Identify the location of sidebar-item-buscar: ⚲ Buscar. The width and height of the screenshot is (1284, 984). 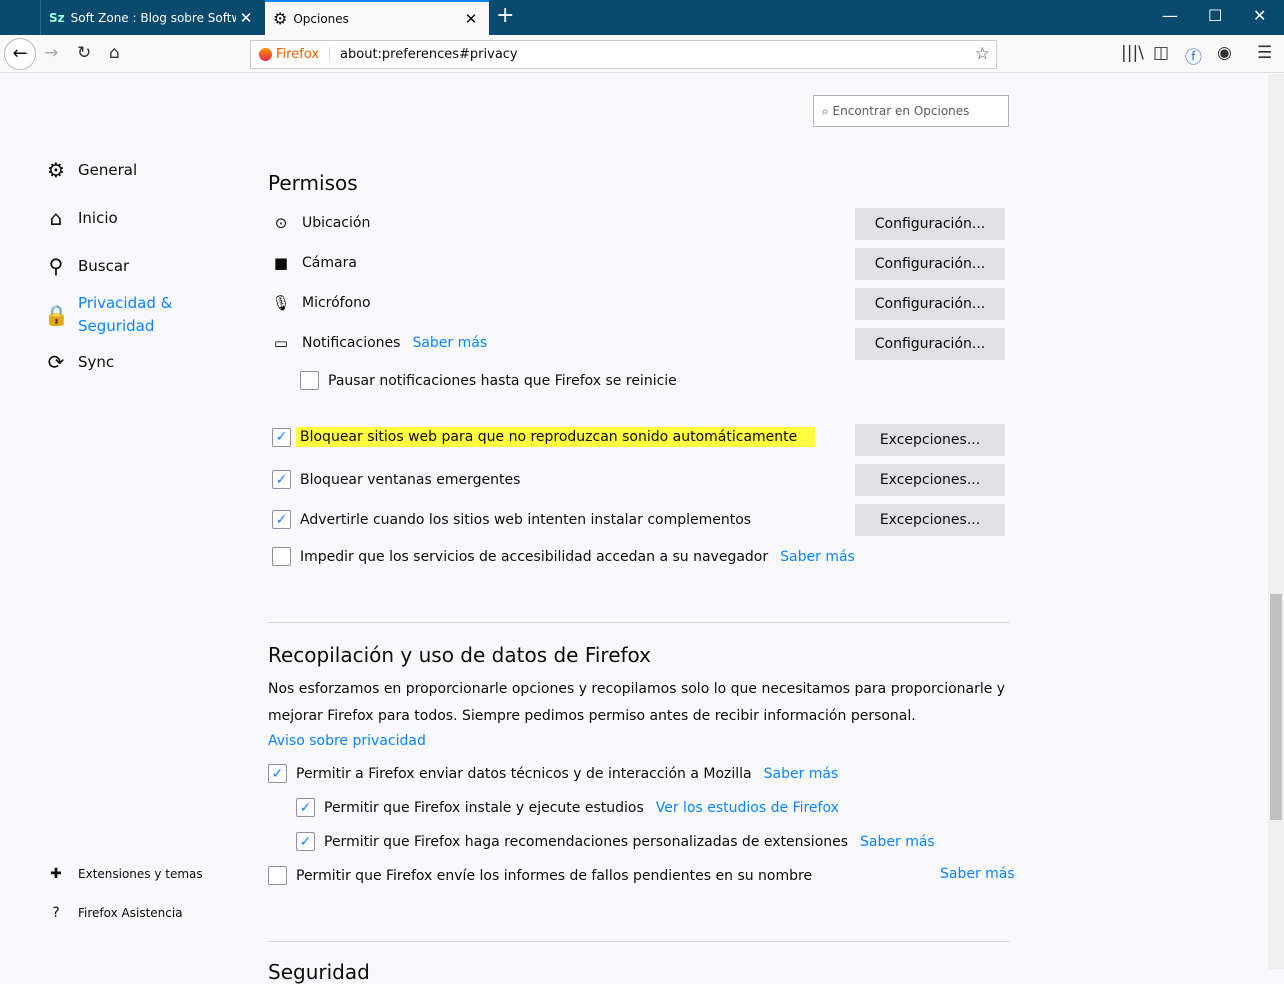
(87, 266).